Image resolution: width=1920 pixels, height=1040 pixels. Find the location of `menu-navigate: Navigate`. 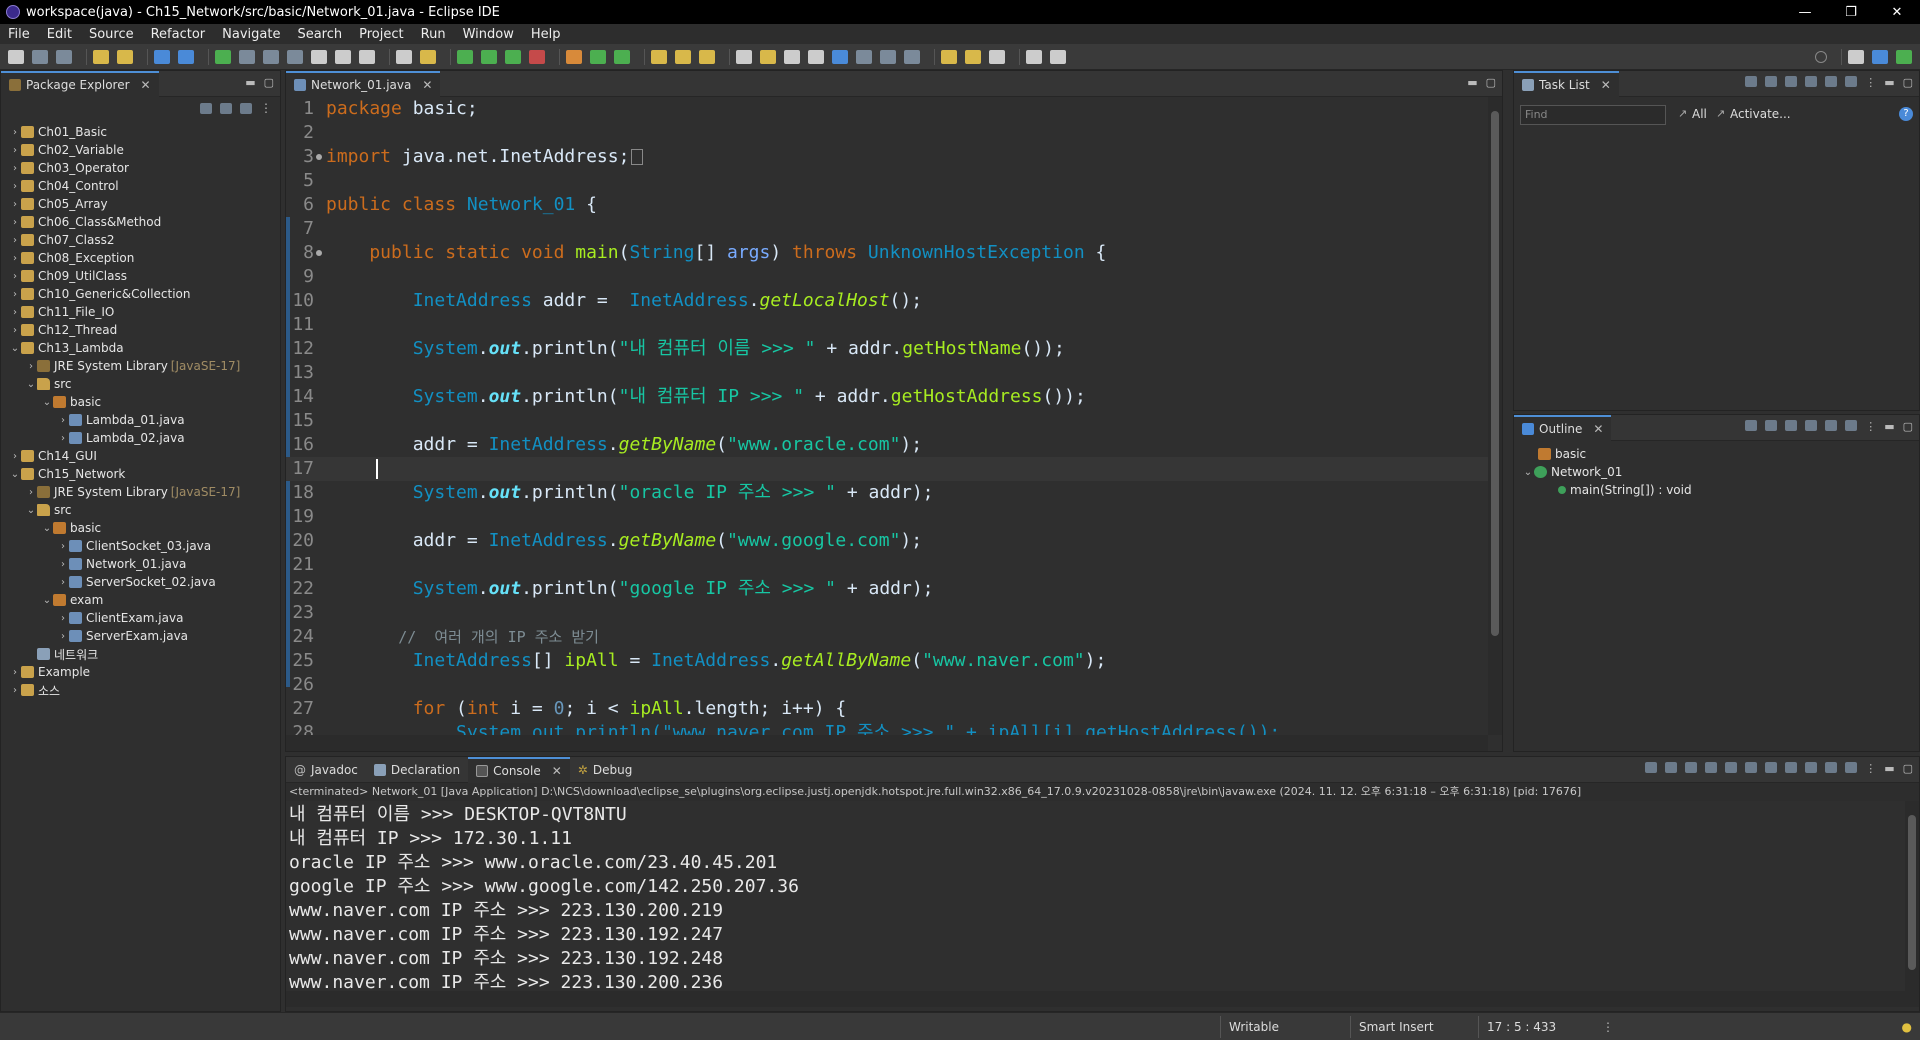

menu-navigate: Navigate is located at coordinates (251, 34).